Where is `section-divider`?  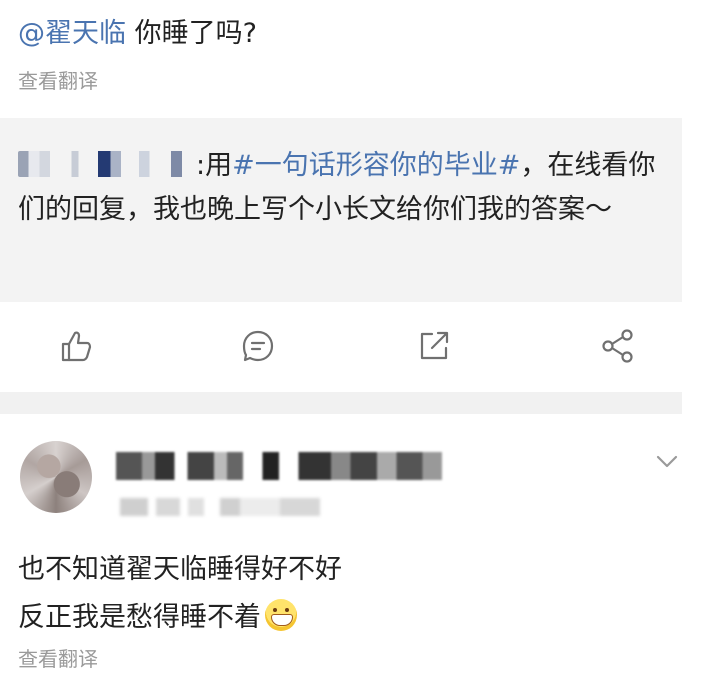
section-divider is located at coordinates (341, 403).